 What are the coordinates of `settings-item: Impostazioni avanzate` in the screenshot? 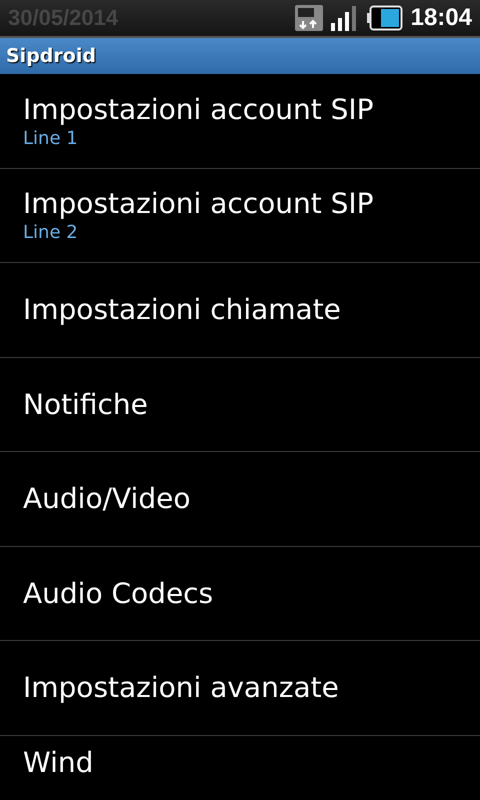 It's located at (240, 688).